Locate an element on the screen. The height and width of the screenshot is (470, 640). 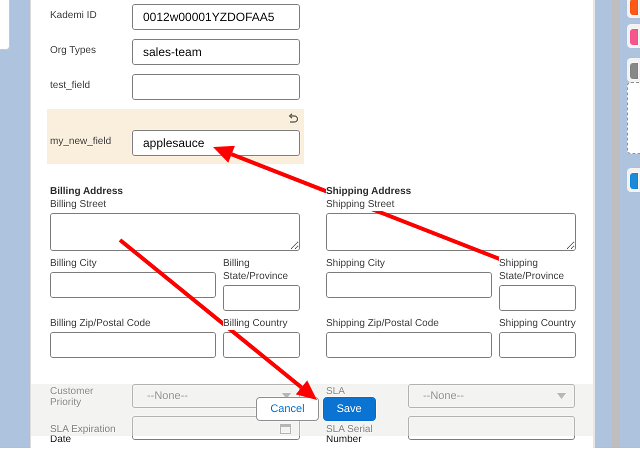
side-card is located at coordinates (5, 25).